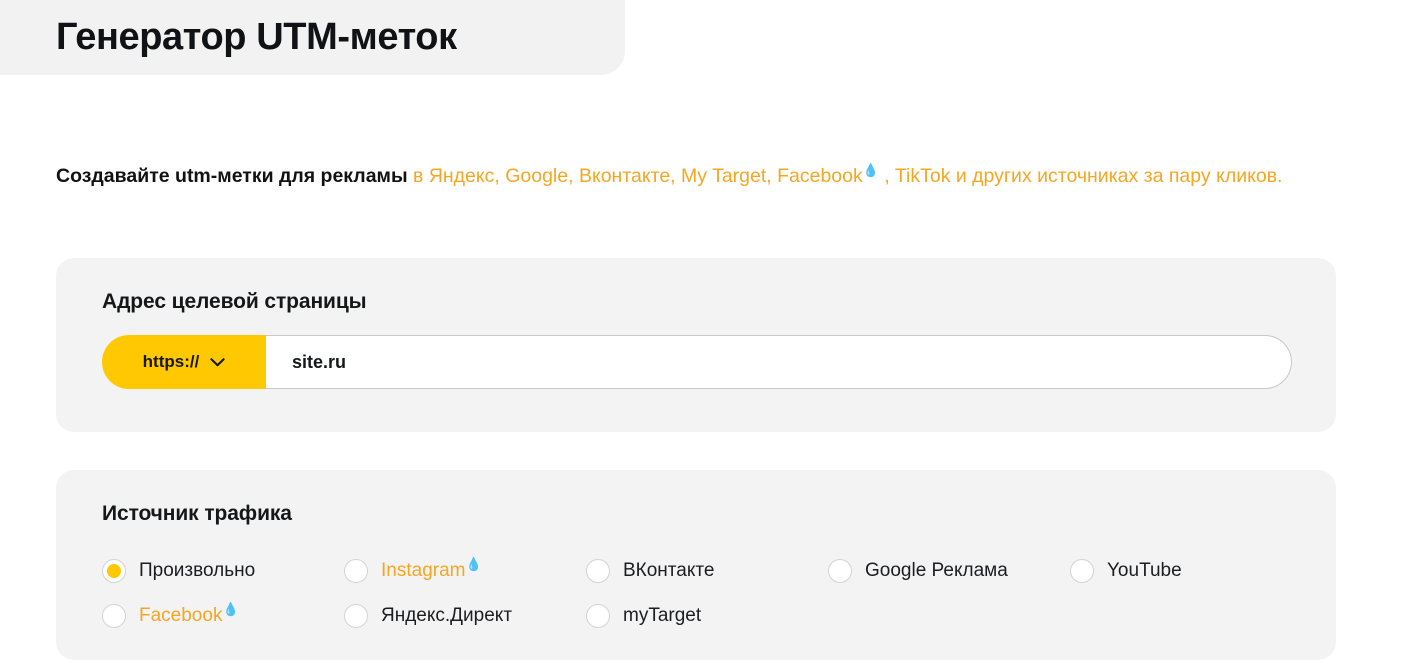  I want to click on radio-option-label: myTarget, so click(662, 615).